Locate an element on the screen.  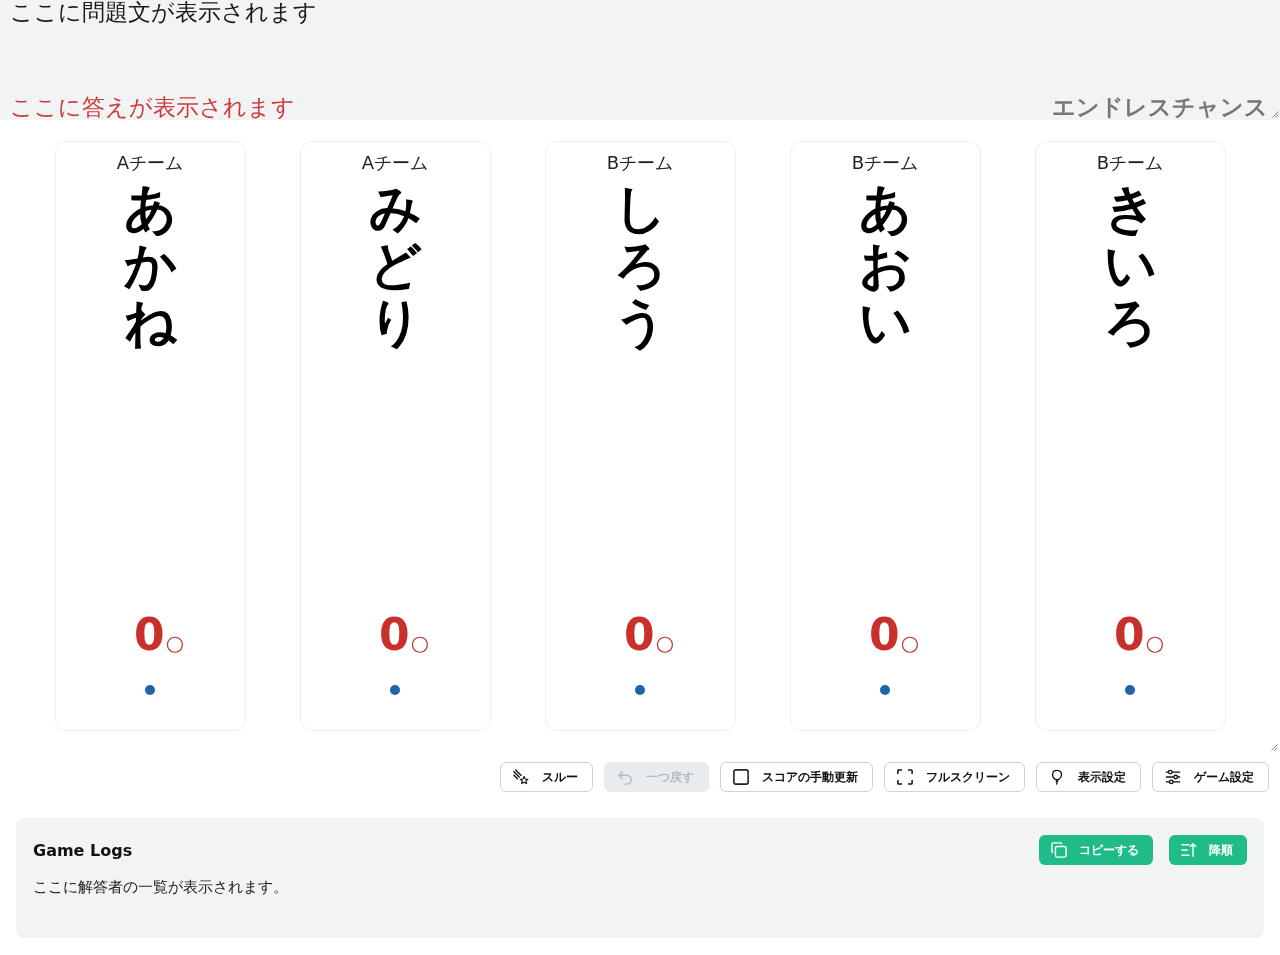
question-text: ここに問題文が表示されます is located at coordinates (163, 12).